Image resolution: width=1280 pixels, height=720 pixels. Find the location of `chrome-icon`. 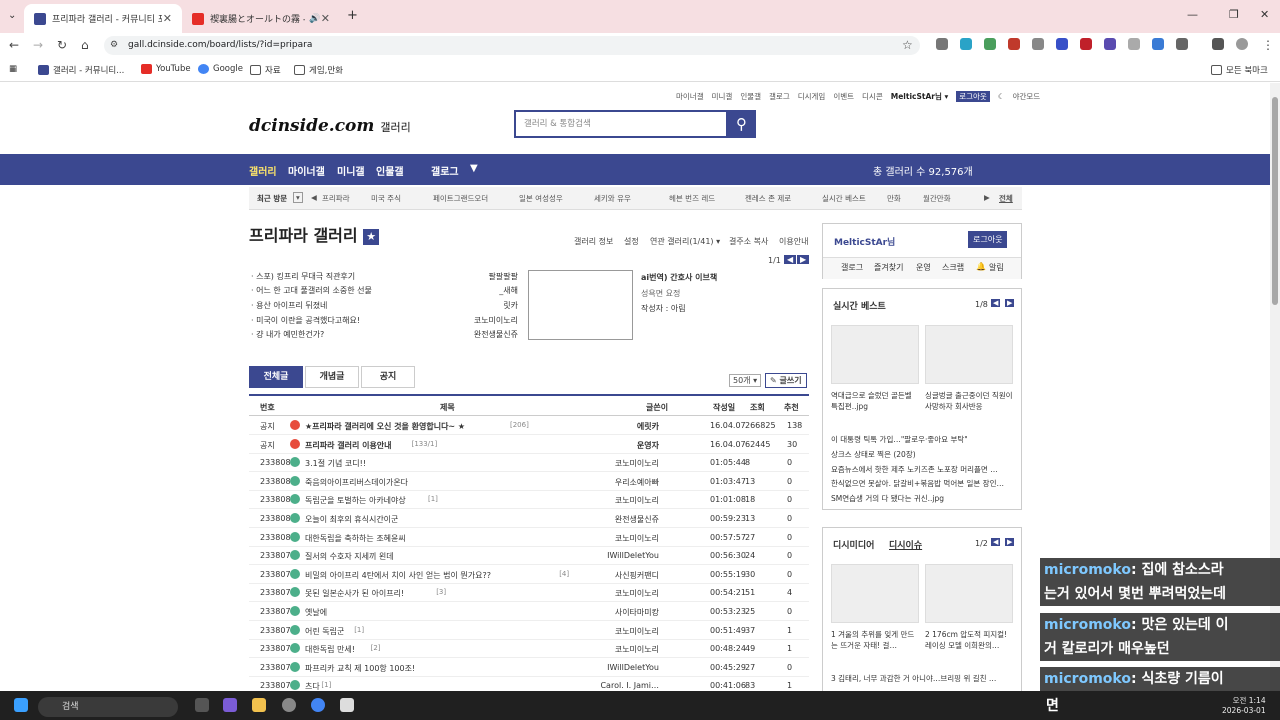

chrome-icon is located at coordinates (318, 705).